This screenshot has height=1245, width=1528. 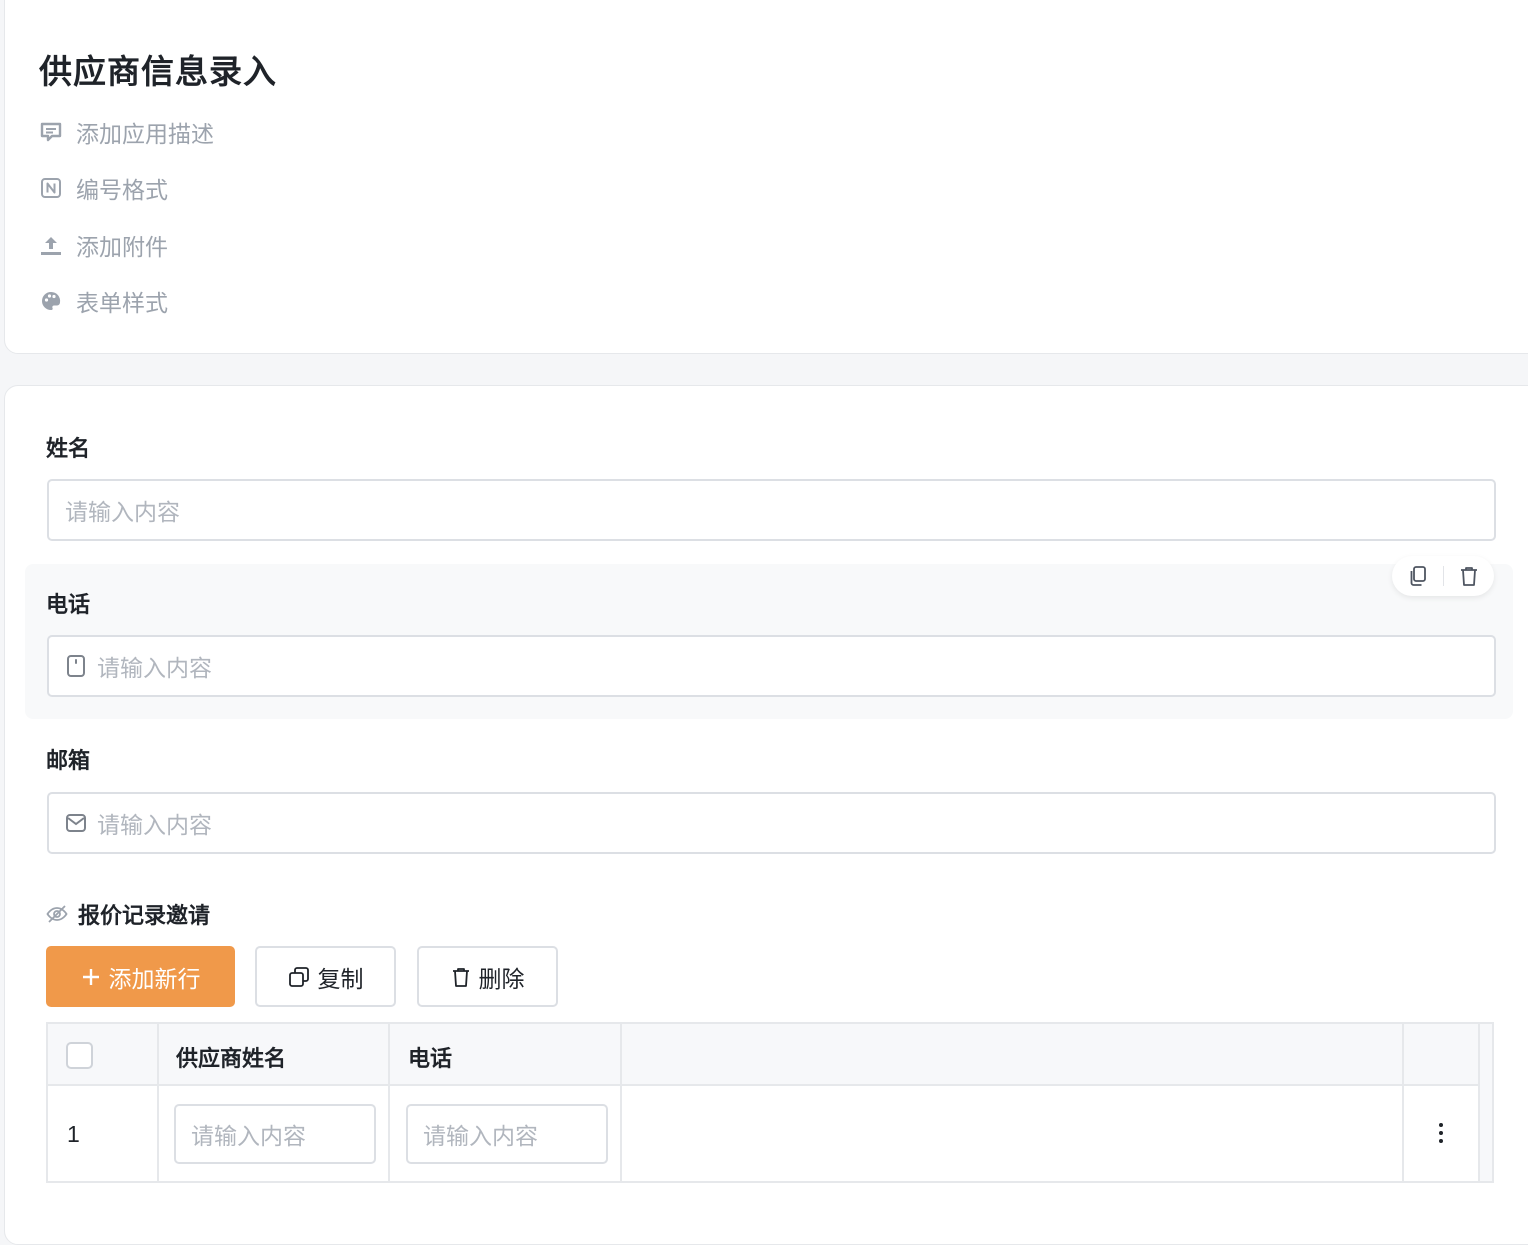 What do you see at coordinates (144, 915) in the screenshot?
I see `subtable-title-text: 报价记录邀请` at bounding box center [144, 915].